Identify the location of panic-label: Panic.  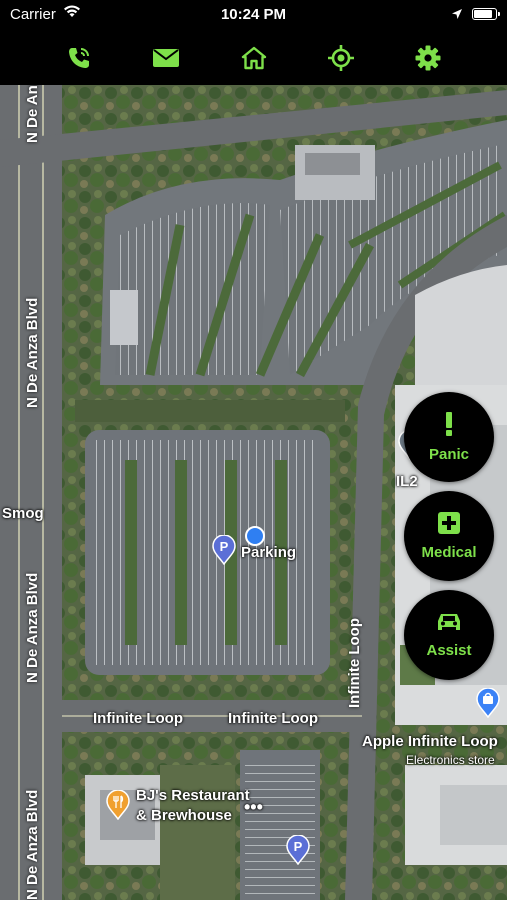
(449, 454).